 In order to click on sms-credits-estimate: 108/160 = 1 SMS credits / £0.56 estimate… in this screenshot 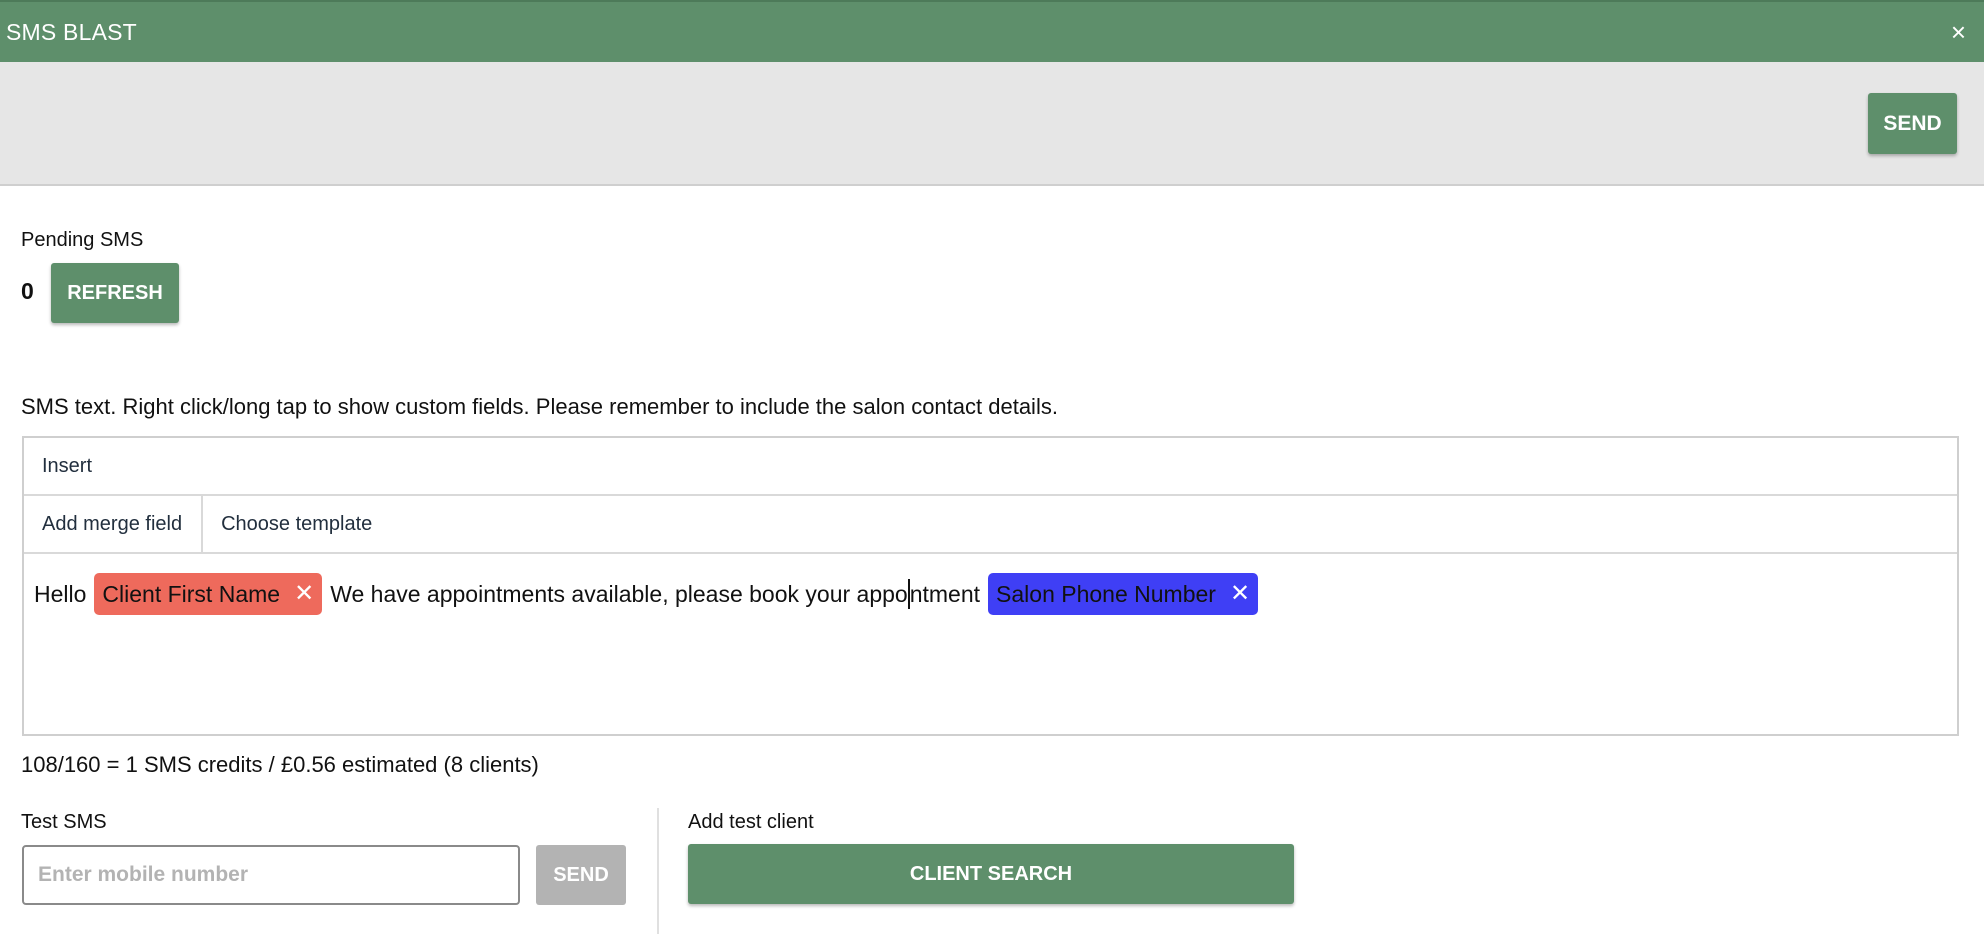, I will do `click(280, 764)`.